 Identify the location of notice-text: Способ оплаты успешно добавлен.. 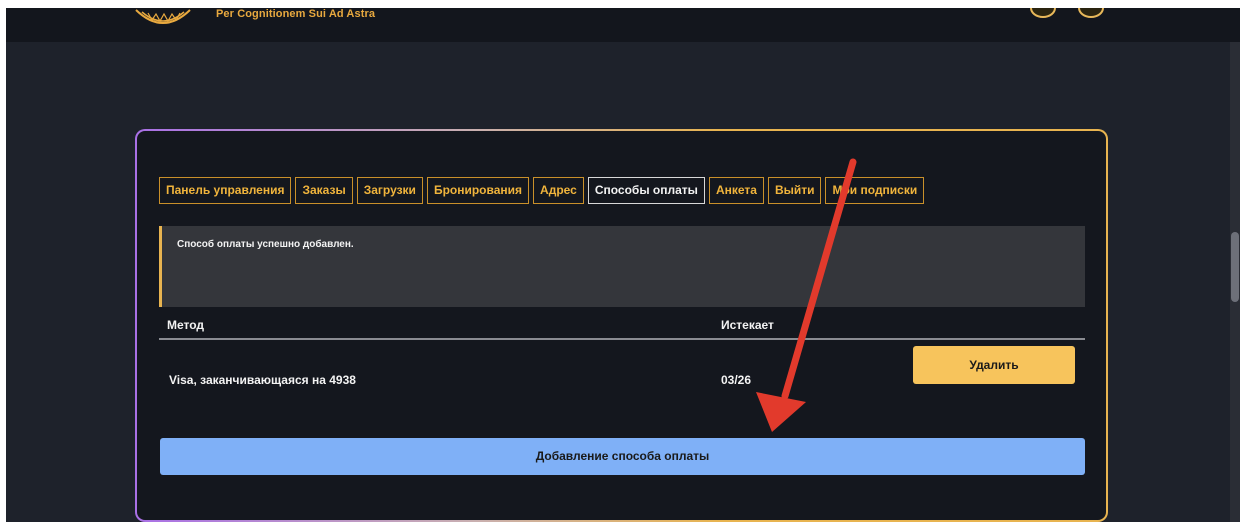
(265, 244).